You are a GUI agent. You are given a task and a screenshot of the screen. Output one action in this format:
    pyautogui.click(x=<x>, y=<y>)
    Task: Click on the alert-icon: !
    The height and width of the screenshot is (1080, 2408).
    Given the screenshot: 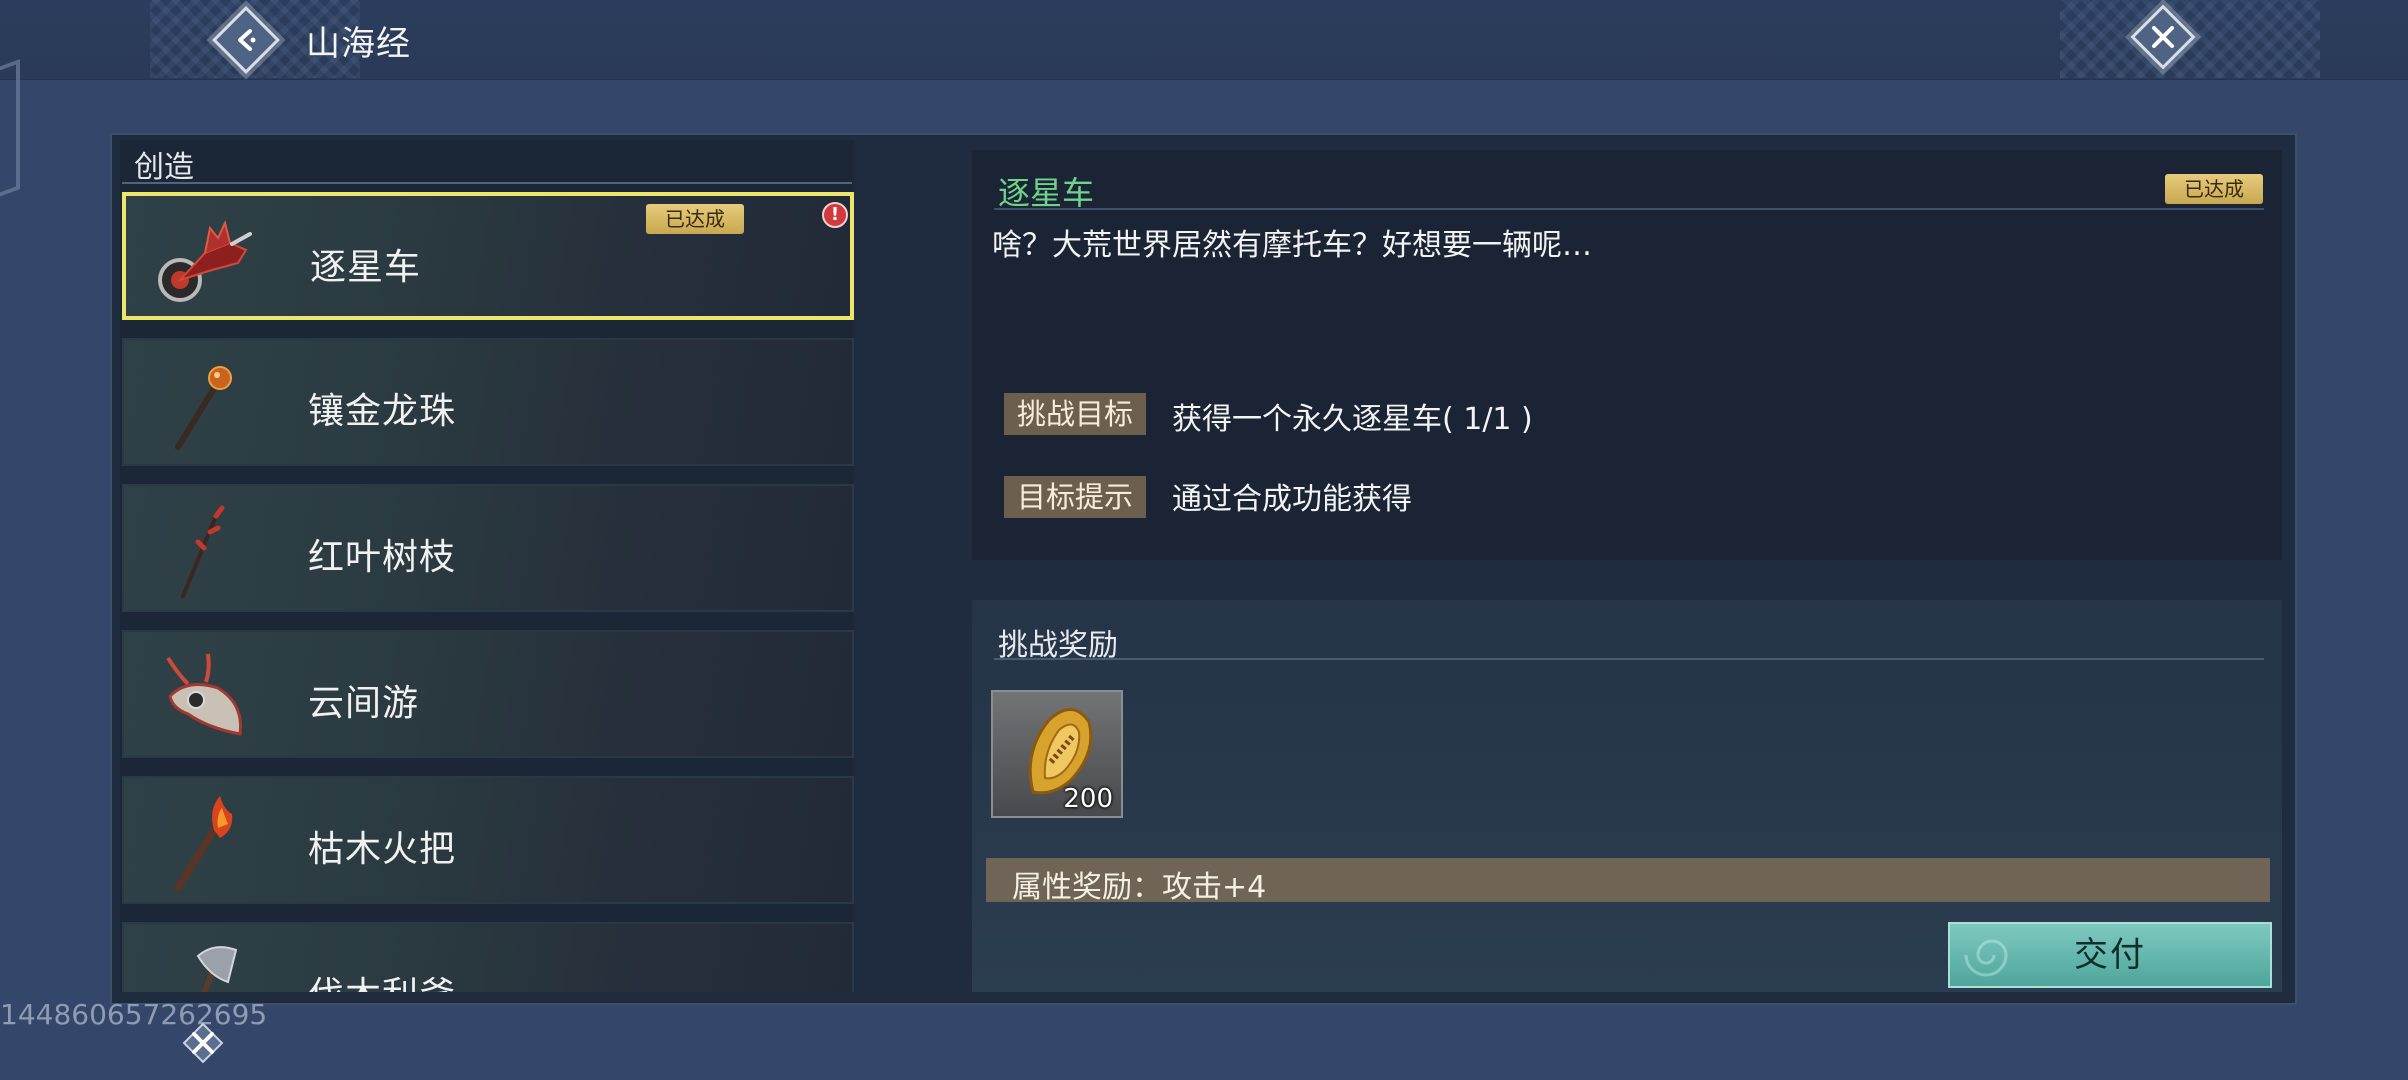 What is the action you would take?
    pyautogui.click(x=835, y=215)
    